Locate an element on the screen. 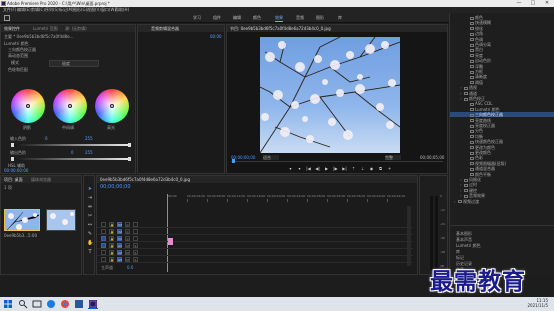 Image resolution: width=554 pixels, height=311 pixels. effect-item: 色调分离 is located at coordinates (502, 44).